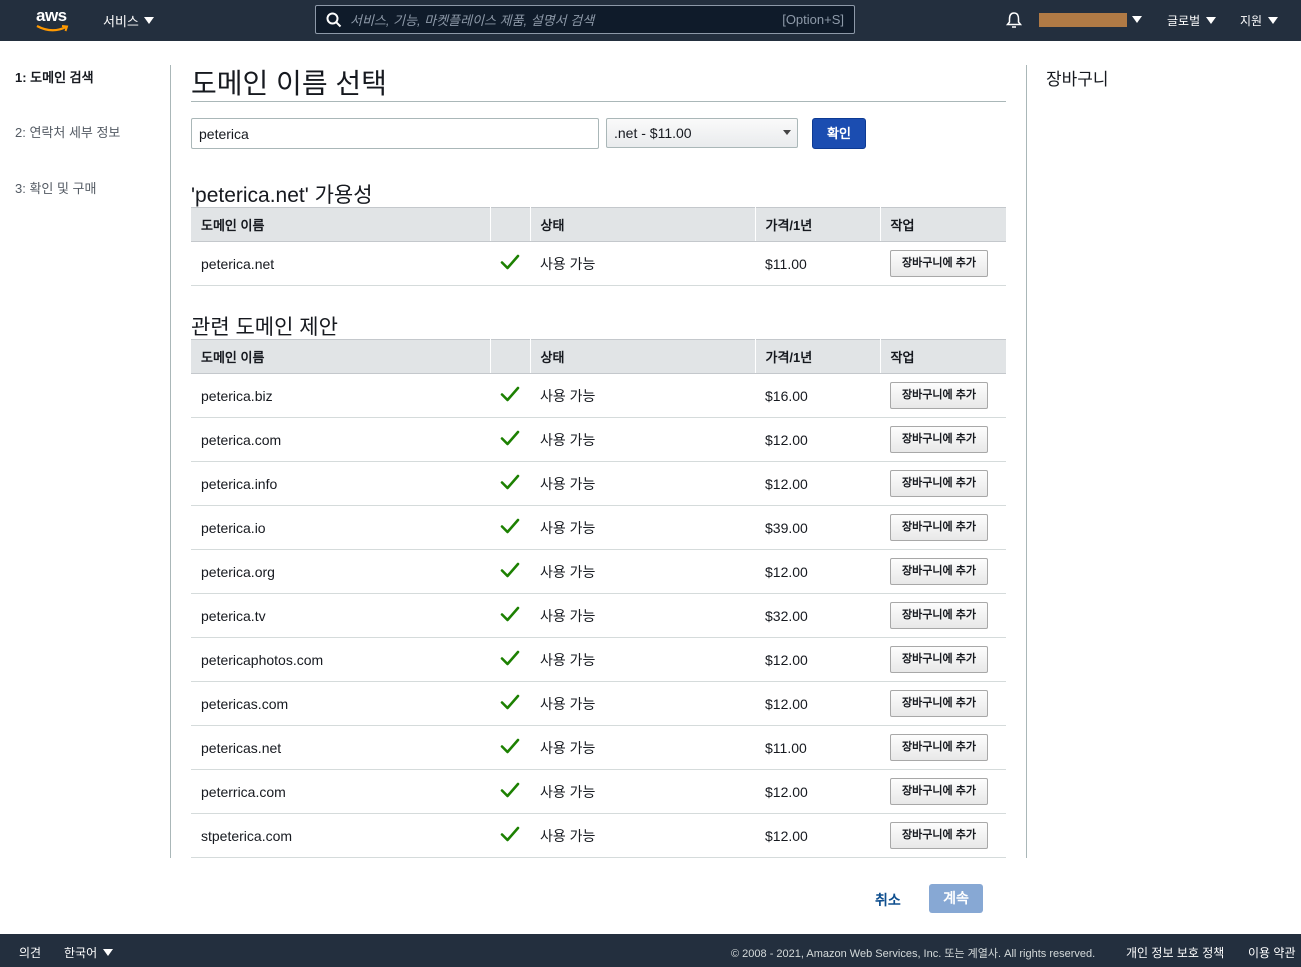 This screenshot has height=967, width=1301. I want to click on table-row: peterica.biz 사용 가능 $16.00 장바구니에 추가, so click(598, 395).